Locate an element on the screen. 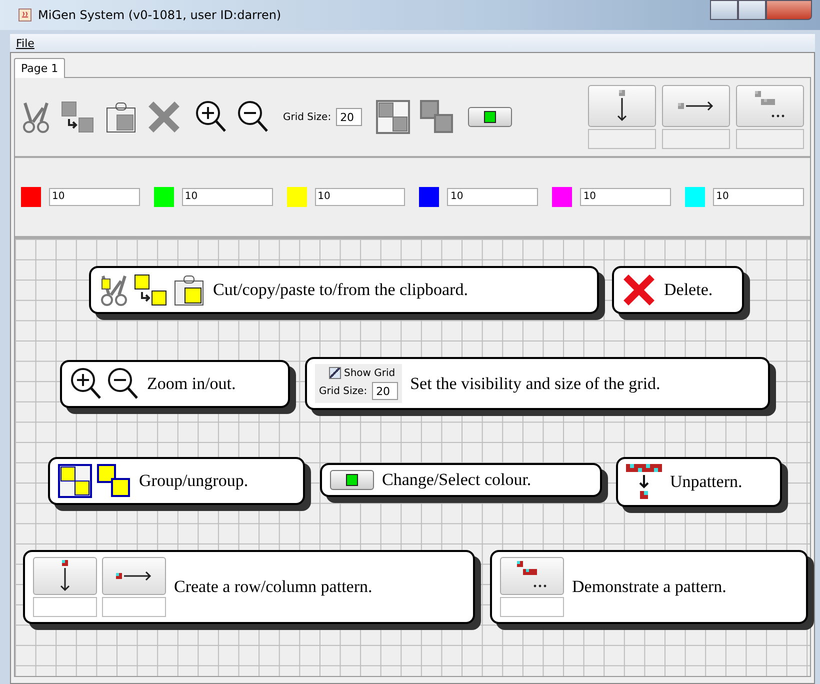  java-cup-icon is located at coordinates (25, 15).